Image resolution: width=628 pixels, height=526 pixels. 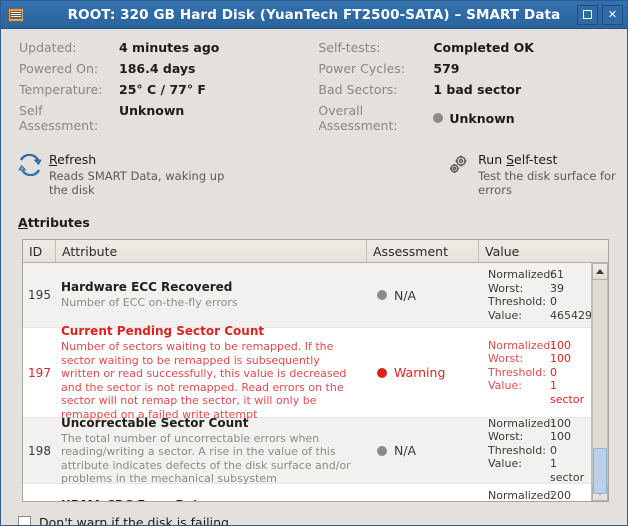 I want to click on value-line-normalized: Normalized: 200, so click(x=529, y=495).